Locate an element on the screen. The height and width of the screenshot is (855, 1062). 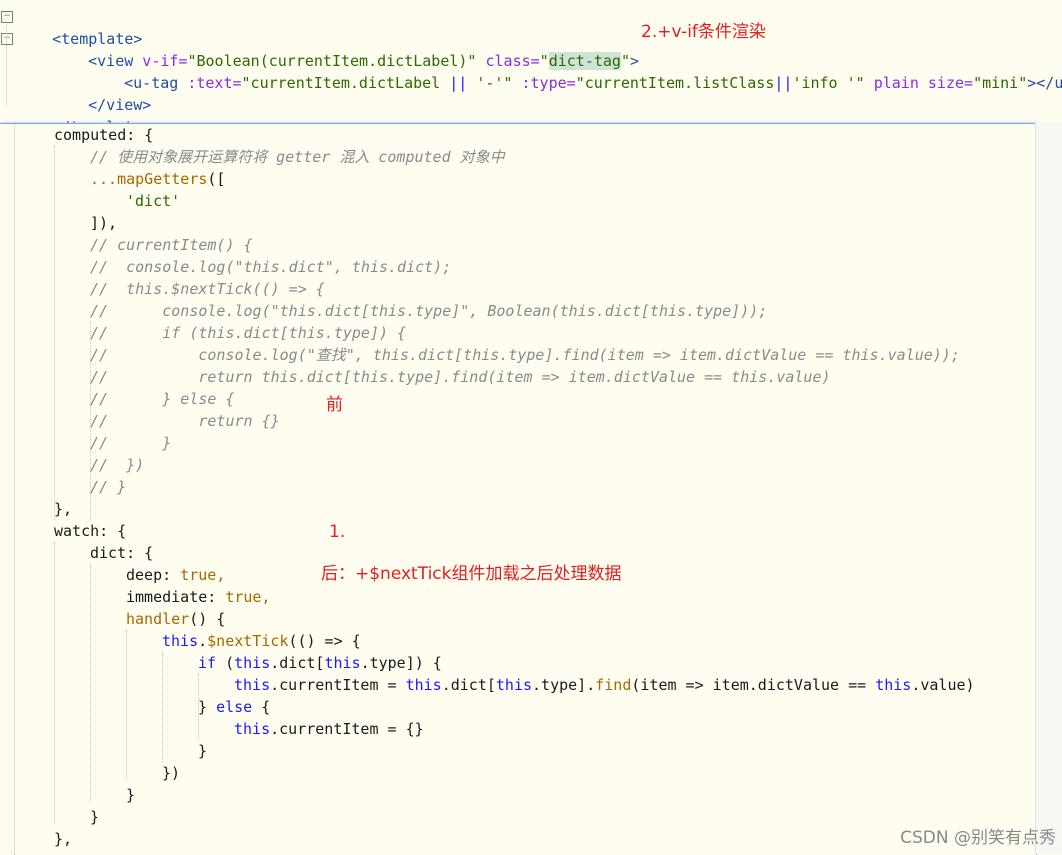
vertical-scrollbar is located at coordinates (1048, 488).